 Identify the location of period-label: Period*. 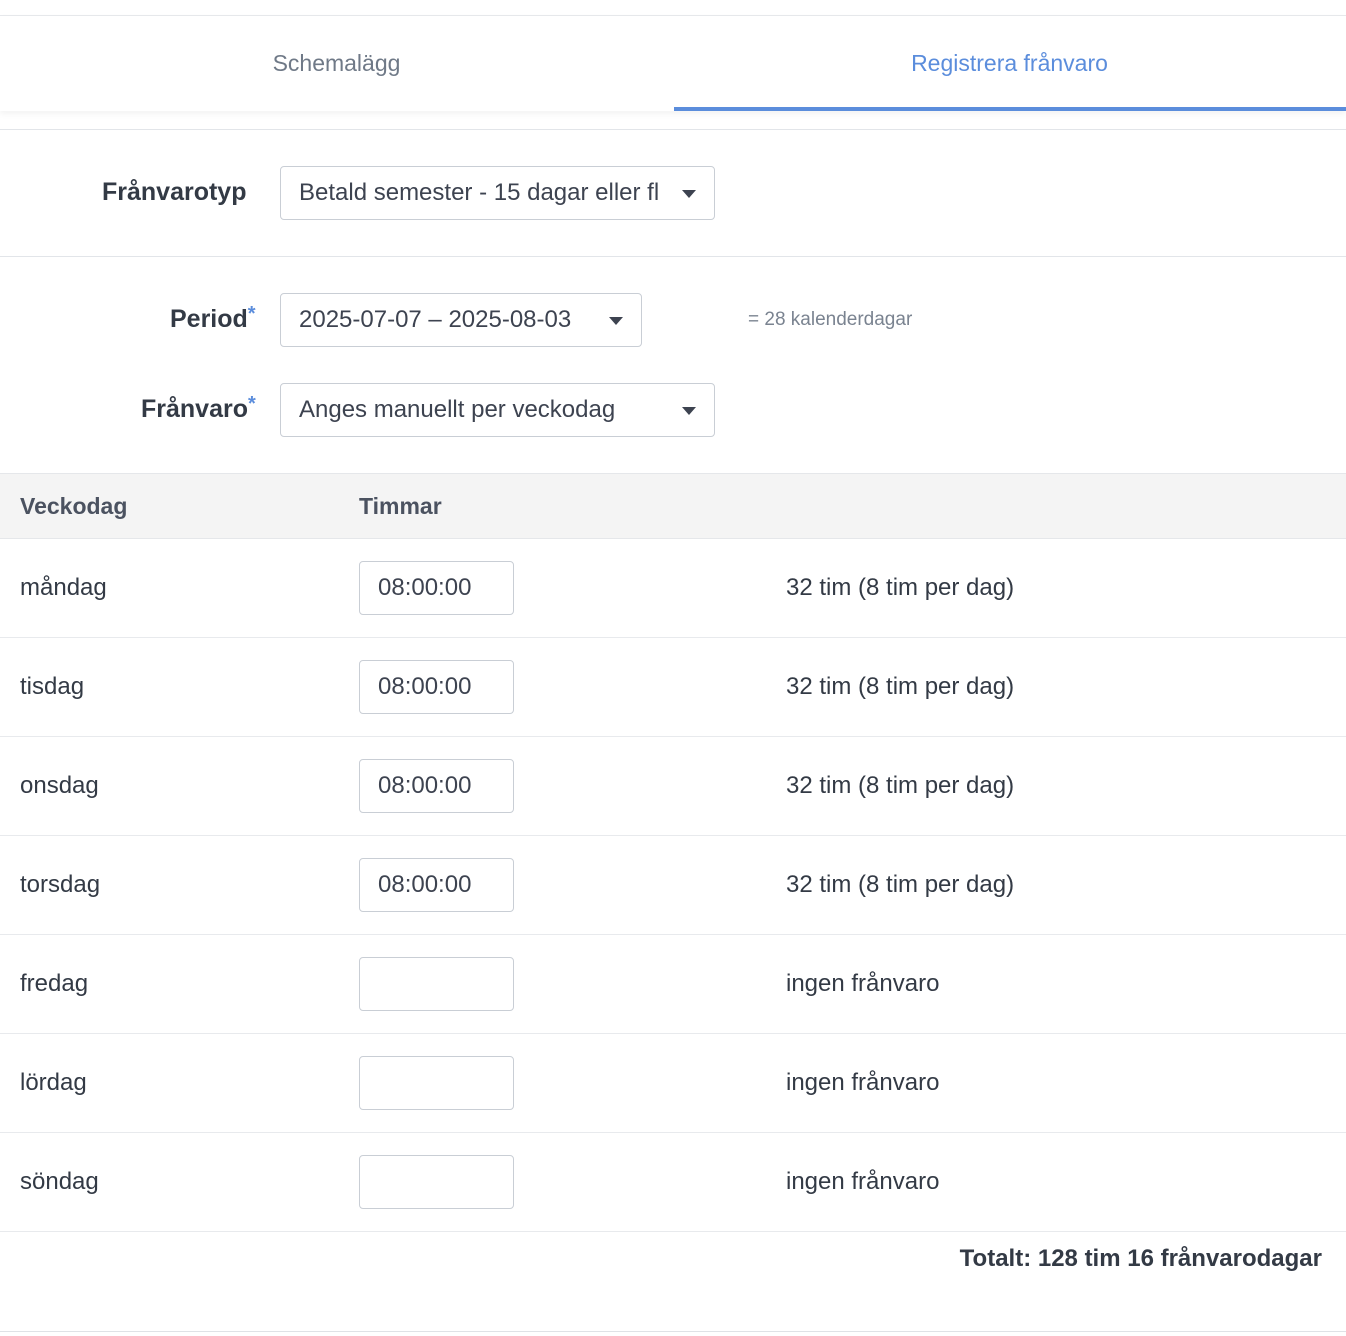
(213, 318).